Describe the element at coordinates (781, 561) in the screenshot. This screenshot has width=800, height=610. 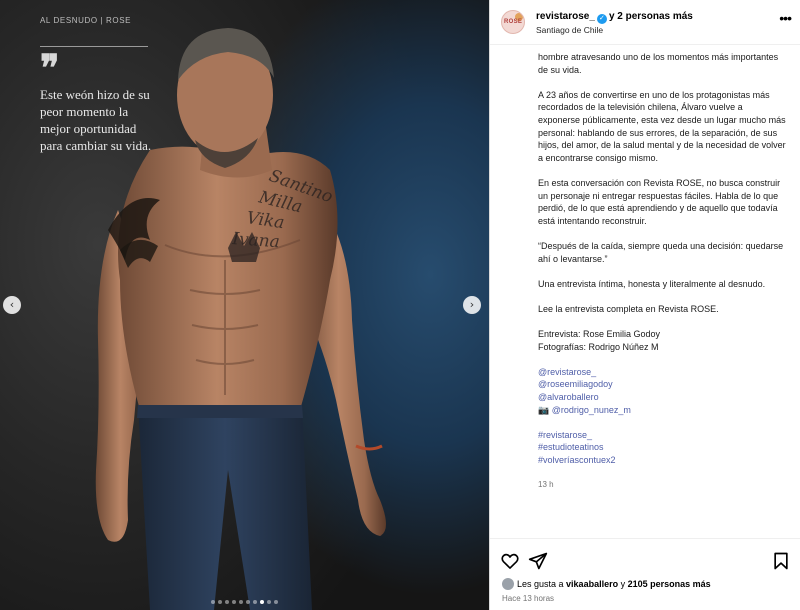
I see `bookmark-icon` at that location.